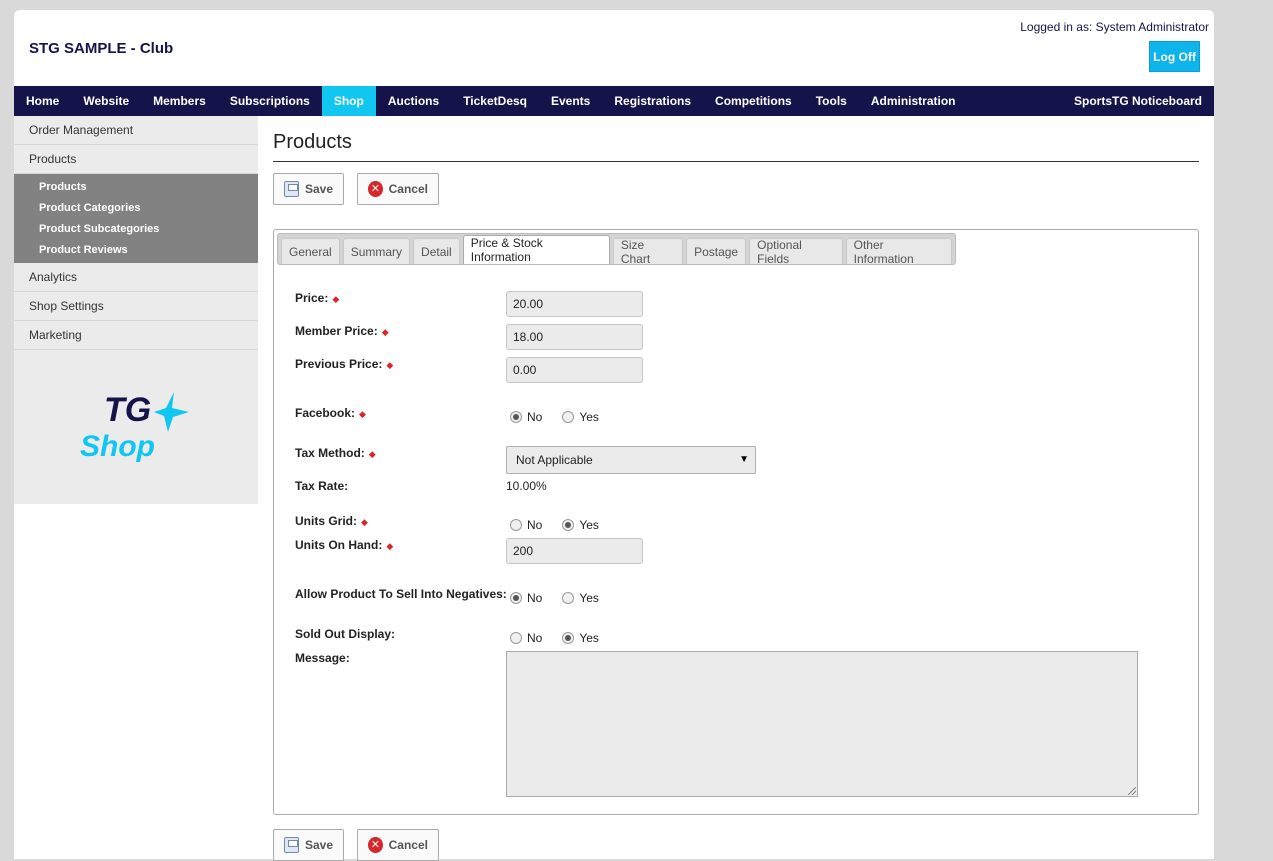  Describe the element at coordinates (648, 252) in the screenshot. I see `tab-size-chart: Size Chart` at that location.